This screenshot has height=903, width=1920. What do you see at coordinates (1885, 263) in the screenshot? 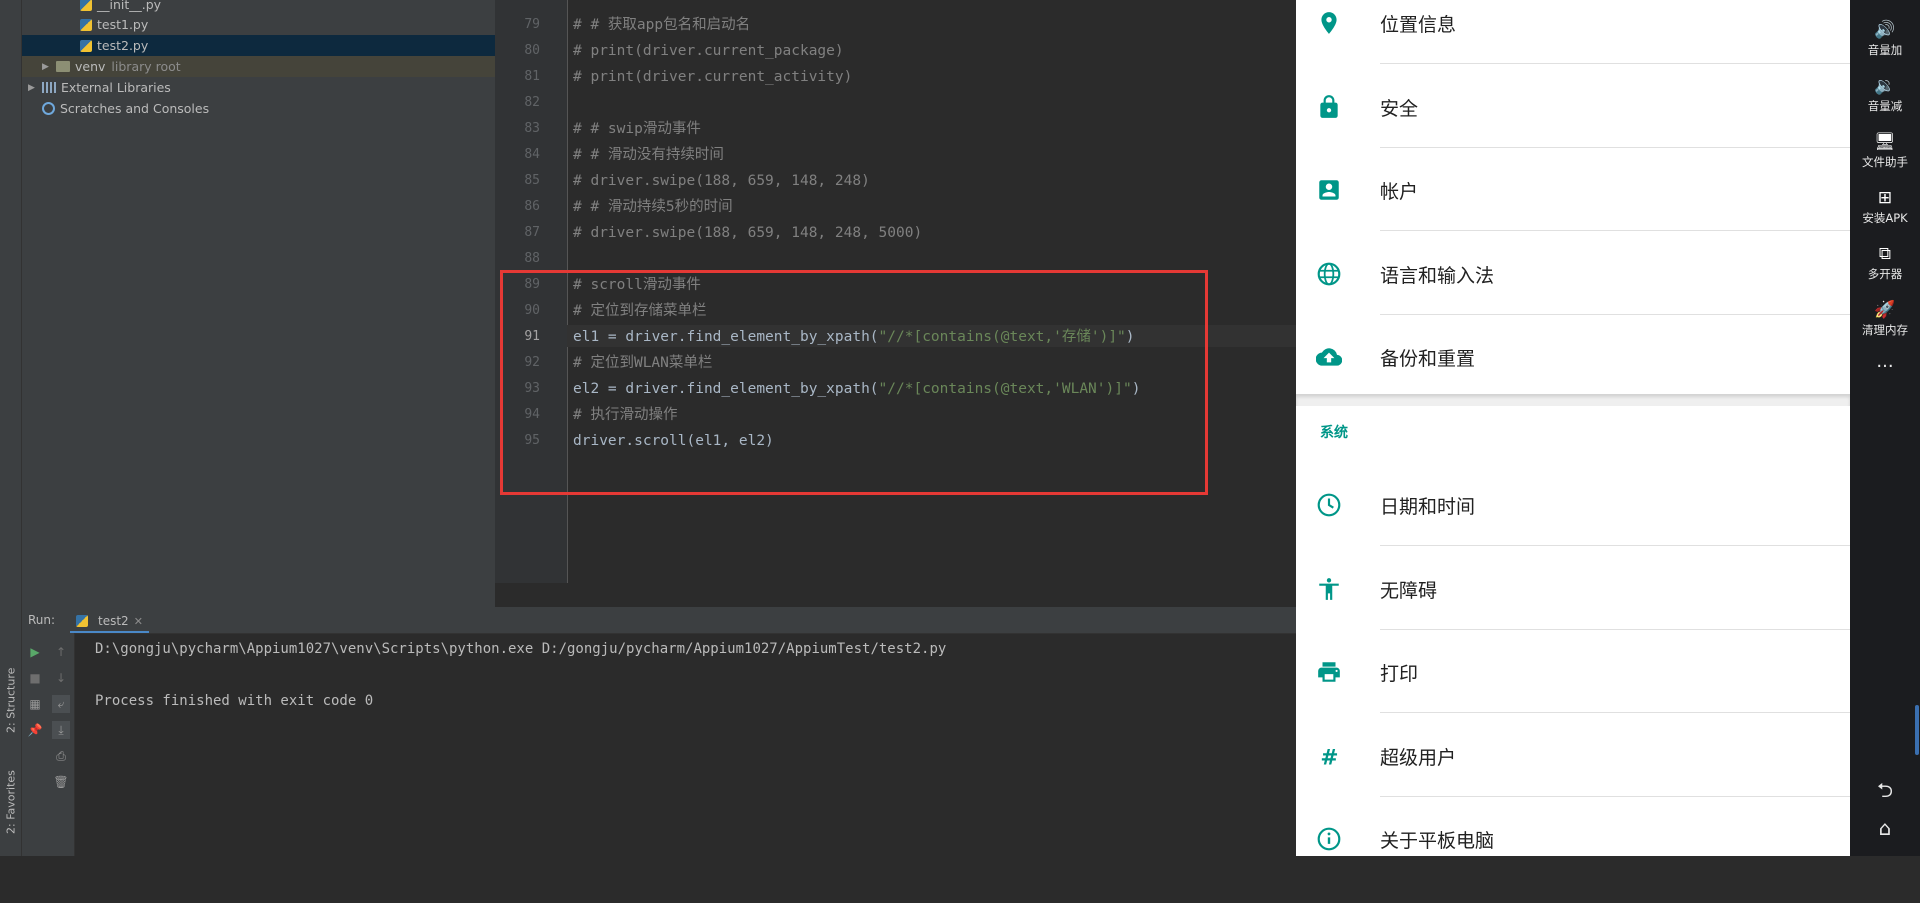
I see `emulator-button: ⧉ 多开器` at bounding box center [1885, 263].